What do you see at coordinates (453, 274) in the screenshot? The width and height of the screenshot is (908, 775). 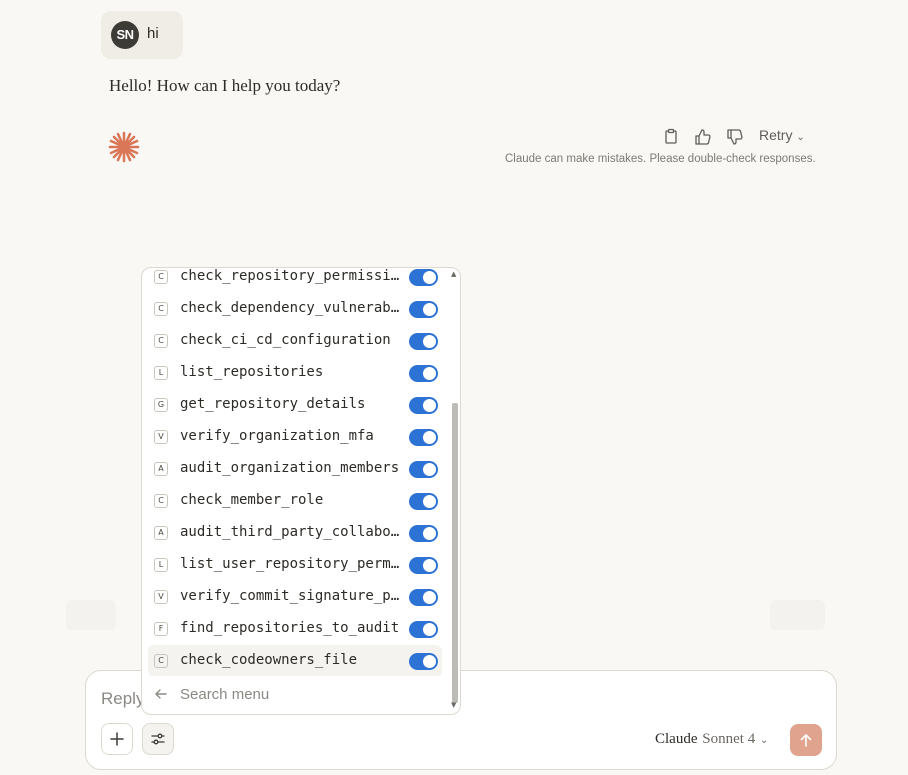 I see `scroll-up-icon: ▲` at bounding box center [453, 274].